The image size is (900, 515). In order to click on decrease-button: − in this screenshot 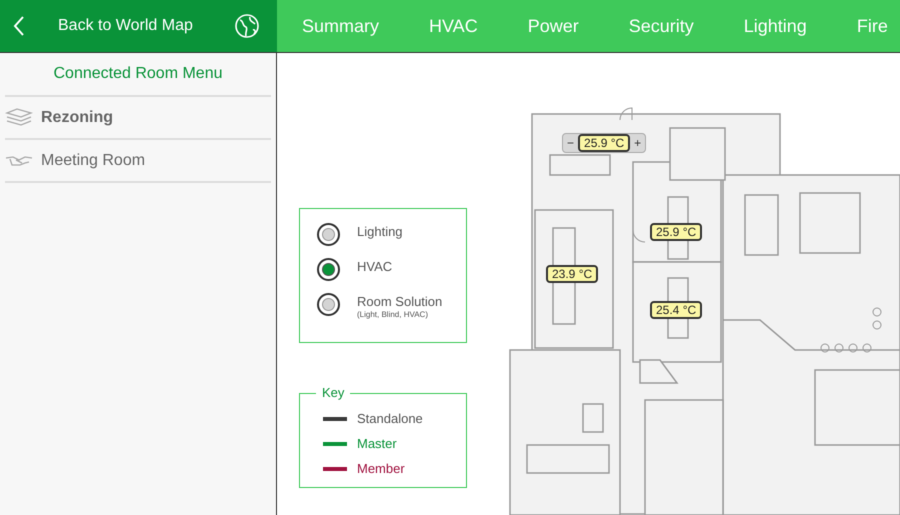, I will do `click(570, 143)`.